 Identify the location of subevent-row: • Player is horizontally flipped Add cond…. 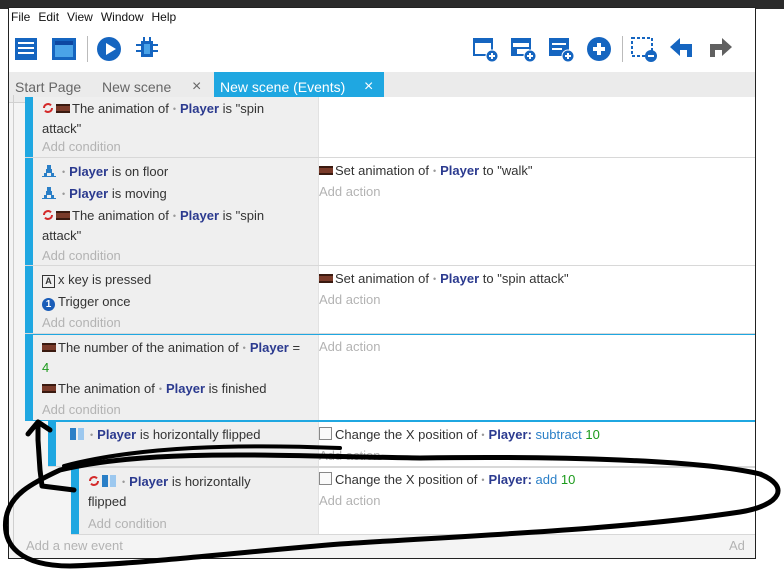
(413, 501).